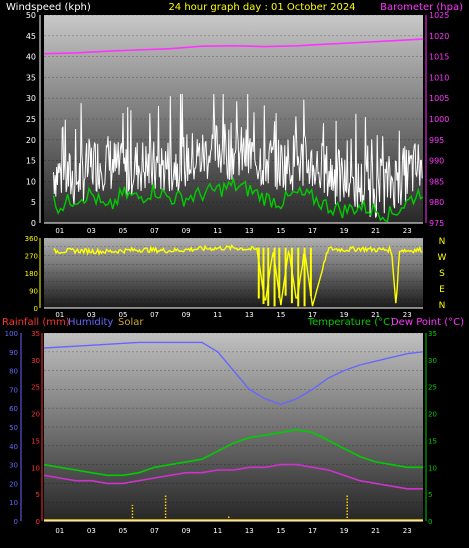 This screenshot has height=548, width=469. Describe the element at coordinates (31, 119) in the screenshot. I see `wind-tick-label: 25` at that location.